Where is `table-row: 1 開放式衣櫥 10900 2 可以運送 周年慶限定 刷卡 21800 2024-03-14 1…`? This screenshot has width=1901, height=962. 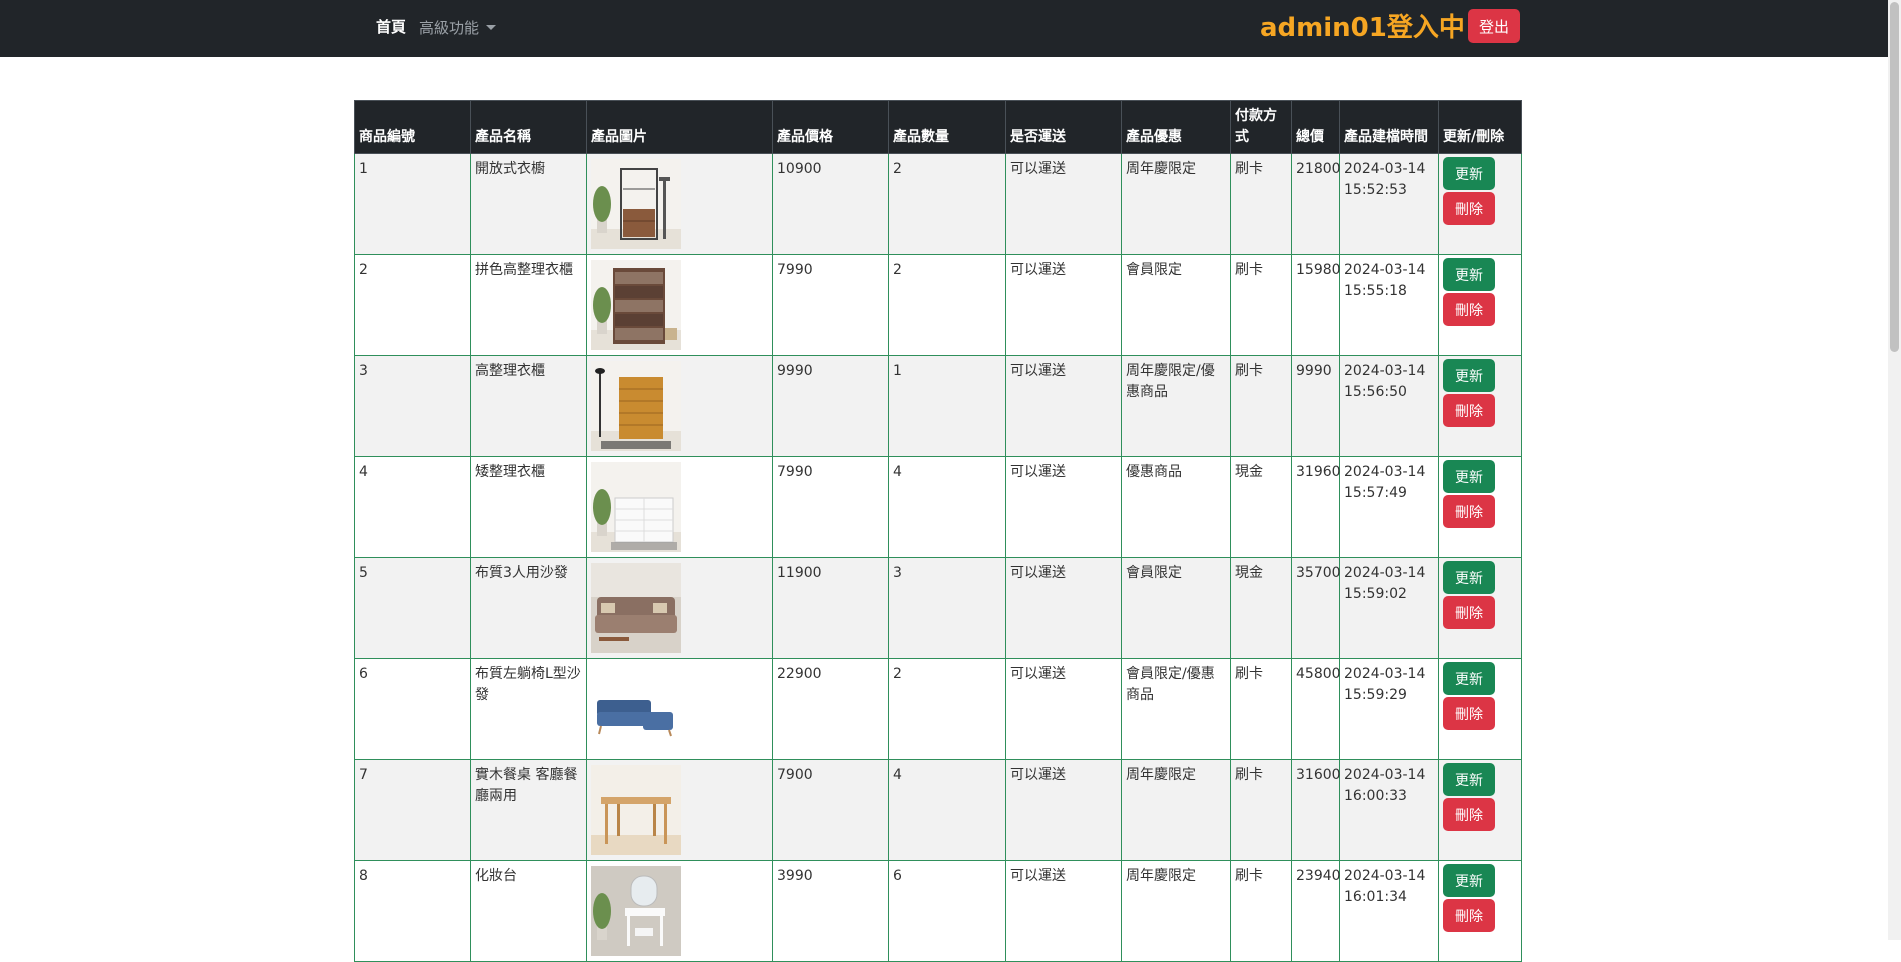
table-row: 1 開放式衣櫥 10900 2 可以運送 周年慶限定 刷卡 21800 2024-03-14 1… is located at coordinates (938, 204).